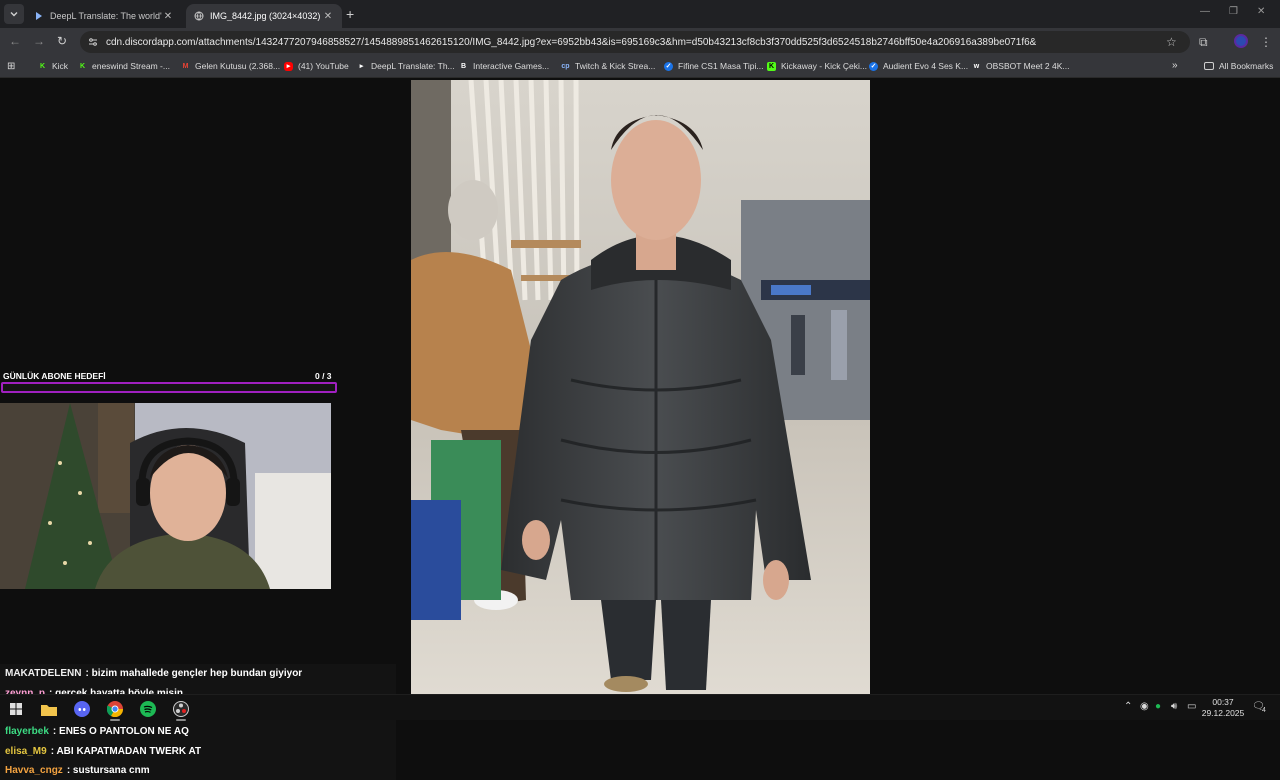 Image resolution: width=1280 pixels, height=780 pixels. What do you see at coordinates (26, 751) in the screenshot?
I see `chat-username: elisa_M9` at bounding box center [26, 751].